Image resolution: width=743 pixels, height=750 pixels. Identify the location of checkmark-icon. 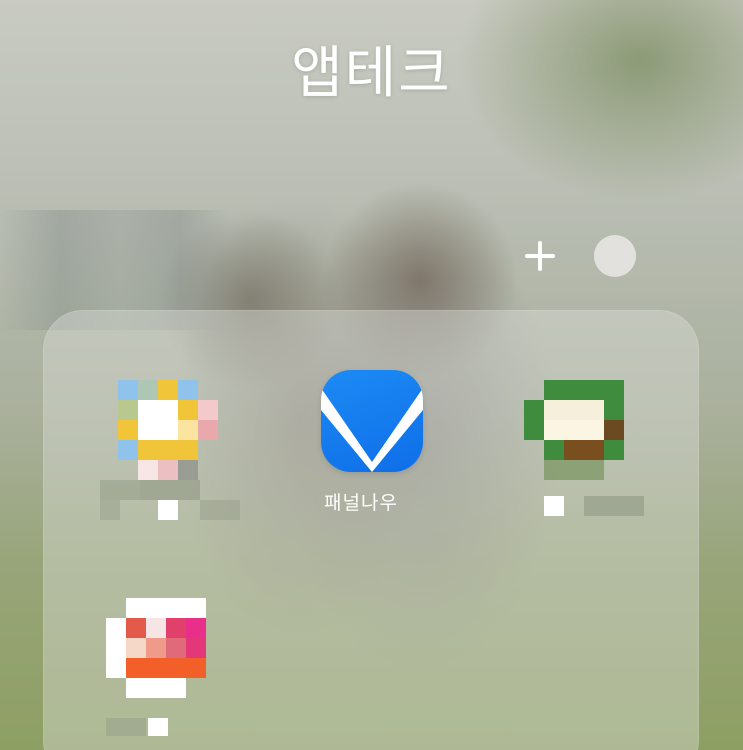
(372, 430).